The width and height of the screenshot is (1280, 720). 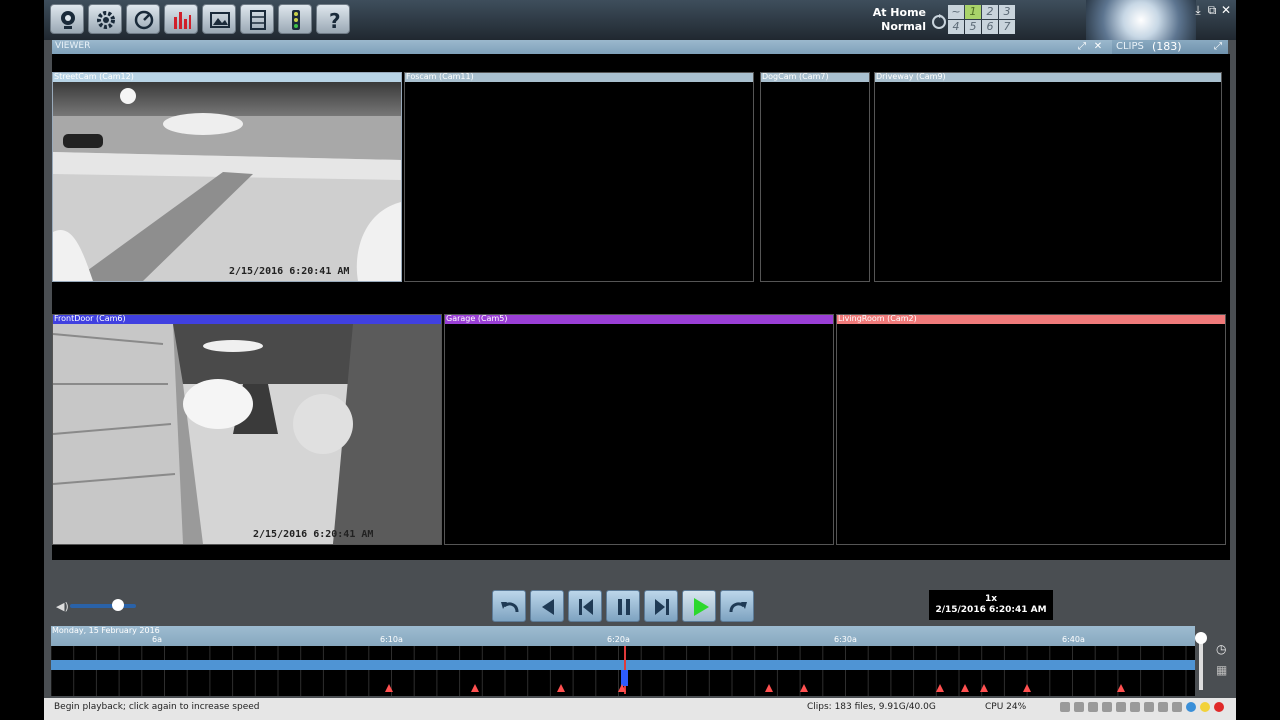 I want to click on bar-chart-icon, so click(x=182, y=20).